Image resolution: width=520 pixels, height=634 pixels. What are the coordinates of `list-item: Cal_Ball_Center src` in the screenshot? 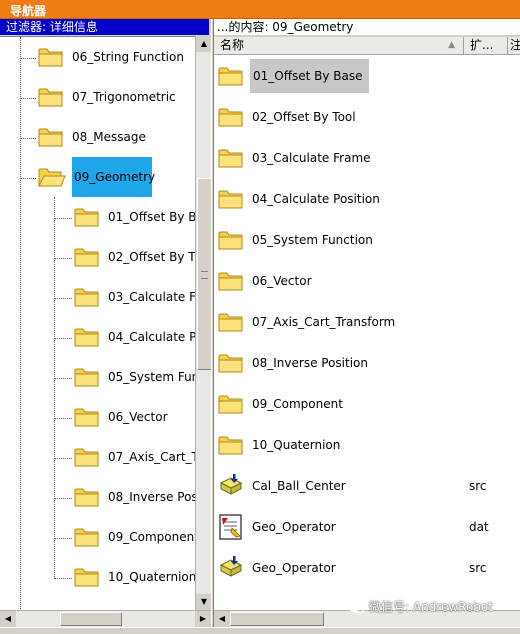 It's located at (368, 485).